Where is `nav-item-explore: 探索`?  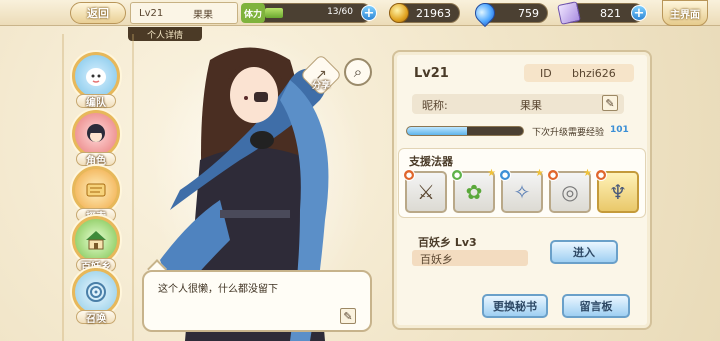 nav-item-explore: 探索 is located at coordinates (96, 194).